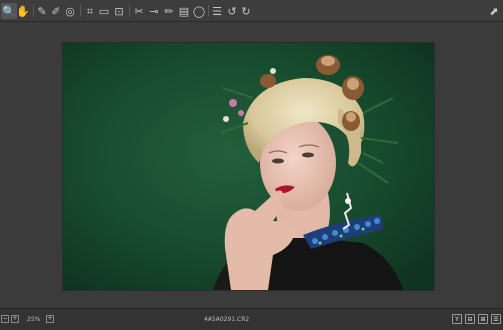  Describe the element at coordinates (15, 319) in the screenshot. I see `zoom-in-button: +` at that location.